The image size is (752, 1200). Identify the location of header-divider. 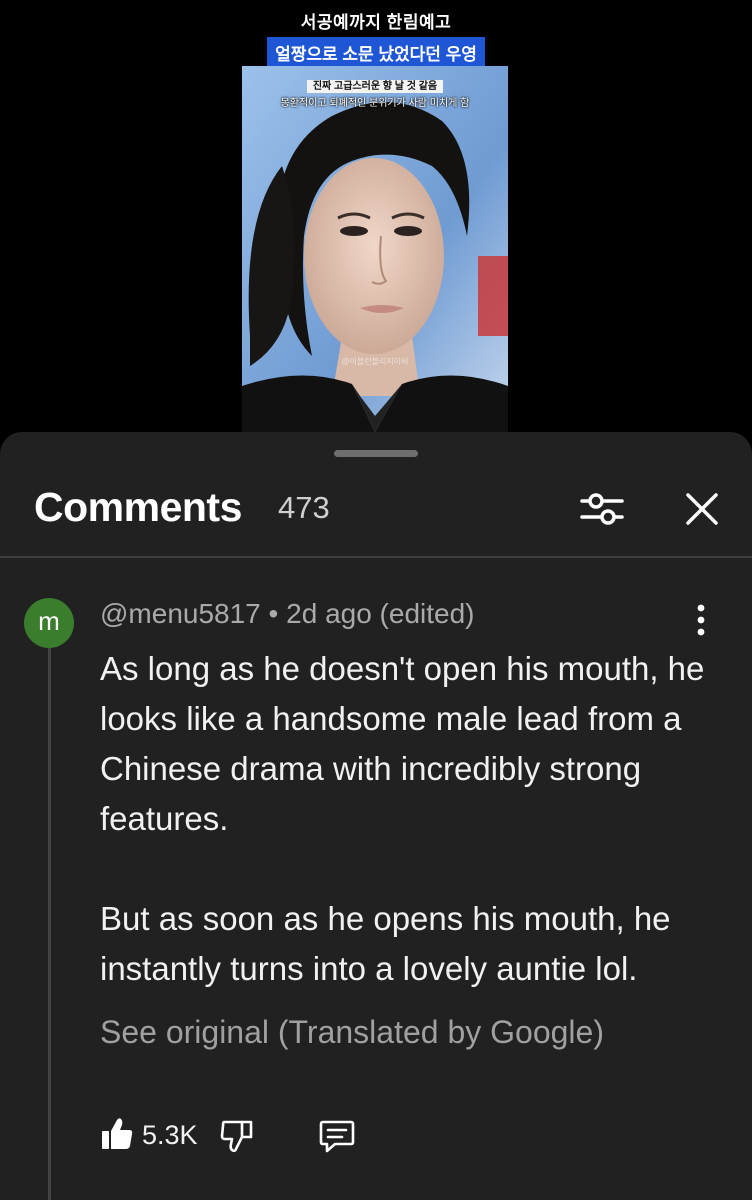
(376, 557).